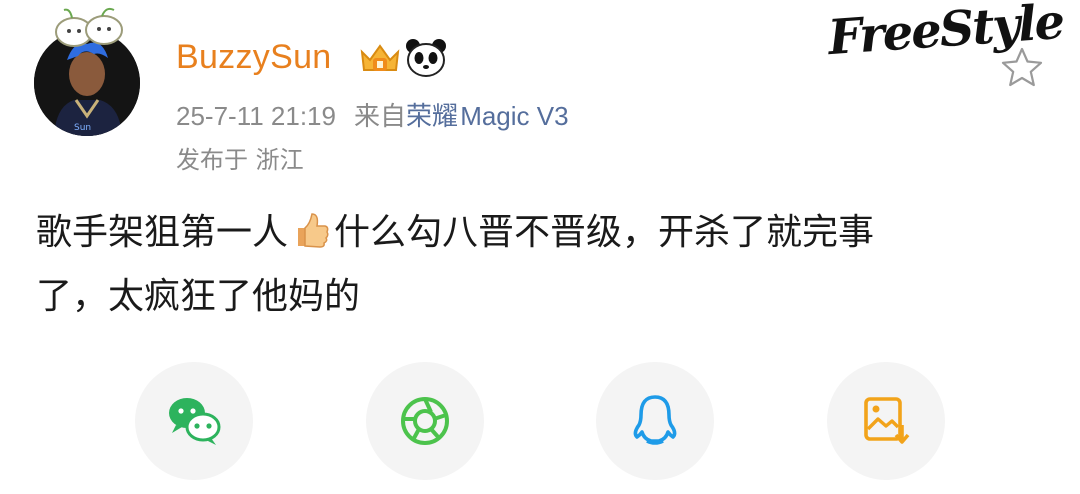  What do you see at coordinates (82, 128) in the screenshot?
I see `svg-text: Sun` at bounding box center [82, 128].